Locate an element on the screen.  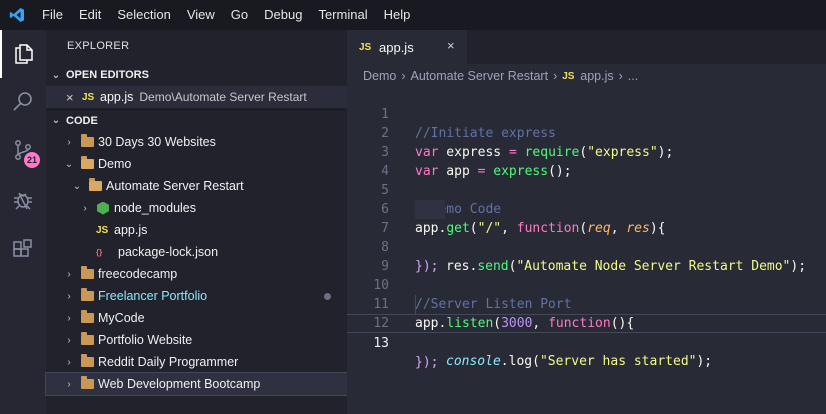
tree-folder-freecodecamp: › freecodecamp is located at coordinates (196, 274).